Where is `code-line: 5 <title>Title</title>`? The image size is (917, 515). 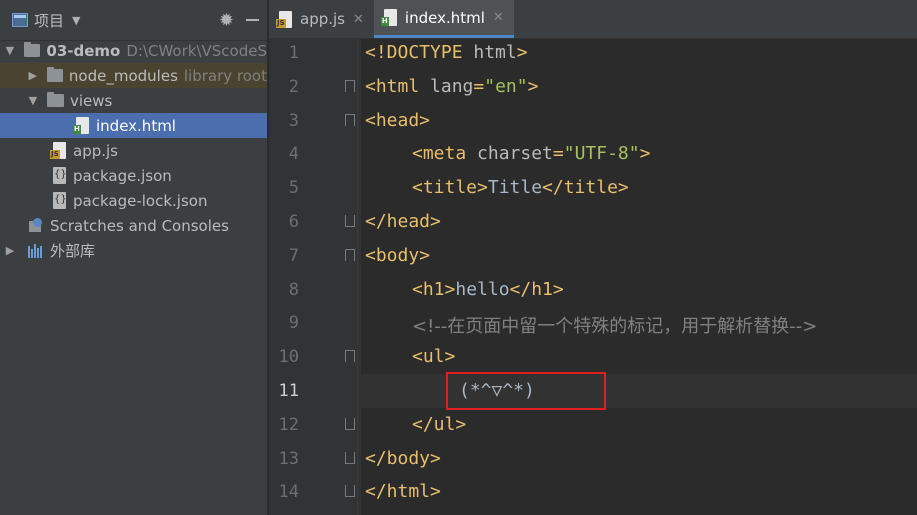 code-line: 5 <title>Title</title> is located at coordinates (593, 188).